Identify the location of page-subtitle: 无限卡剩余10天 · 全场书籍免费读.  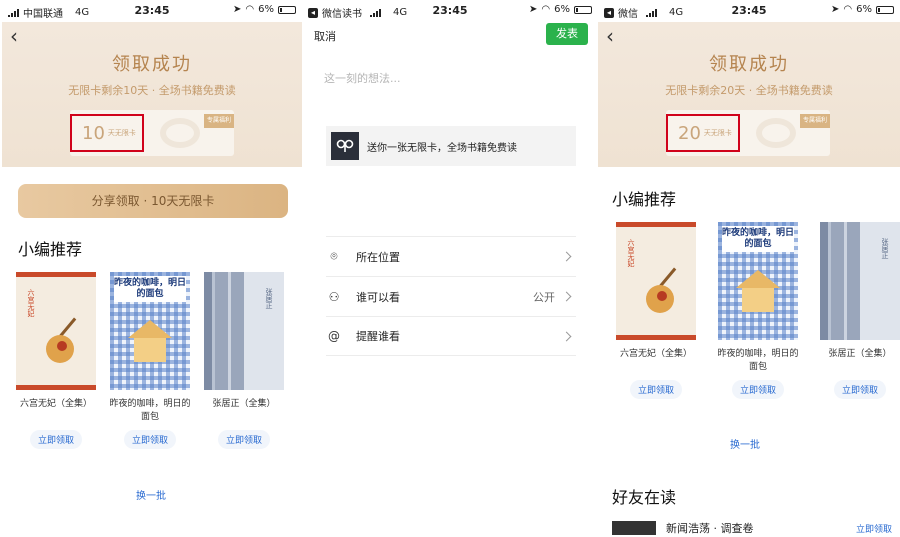
(152, 90).